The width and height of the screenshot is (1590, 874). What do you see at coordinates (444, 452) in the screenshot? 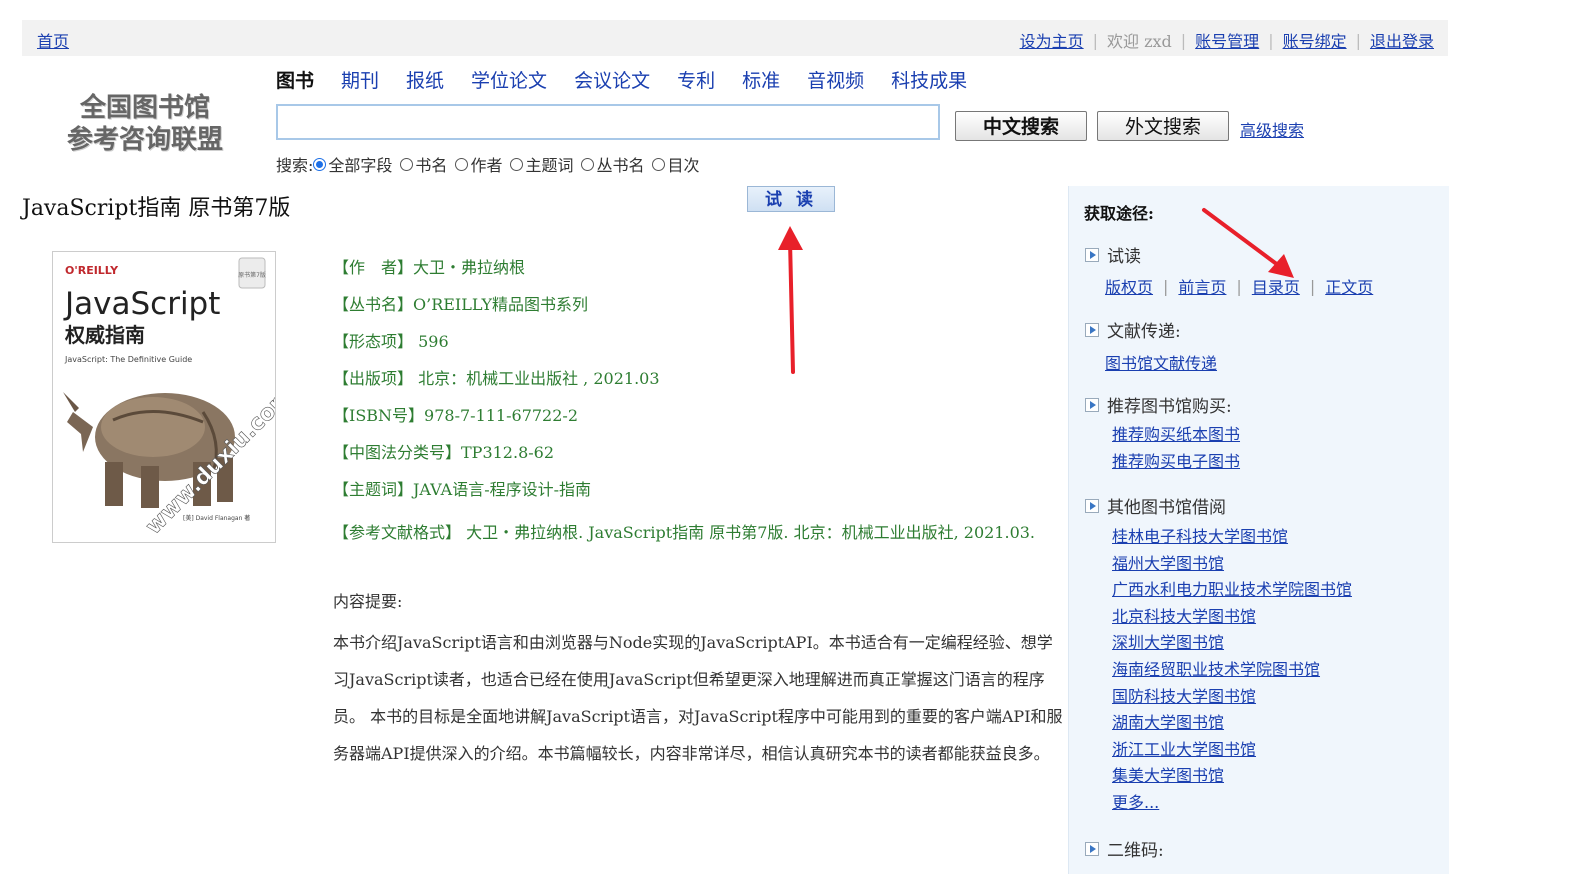
I see `meta-clc: 【中图法分类号】TP312.8-62` at bounding box center [444, 452].